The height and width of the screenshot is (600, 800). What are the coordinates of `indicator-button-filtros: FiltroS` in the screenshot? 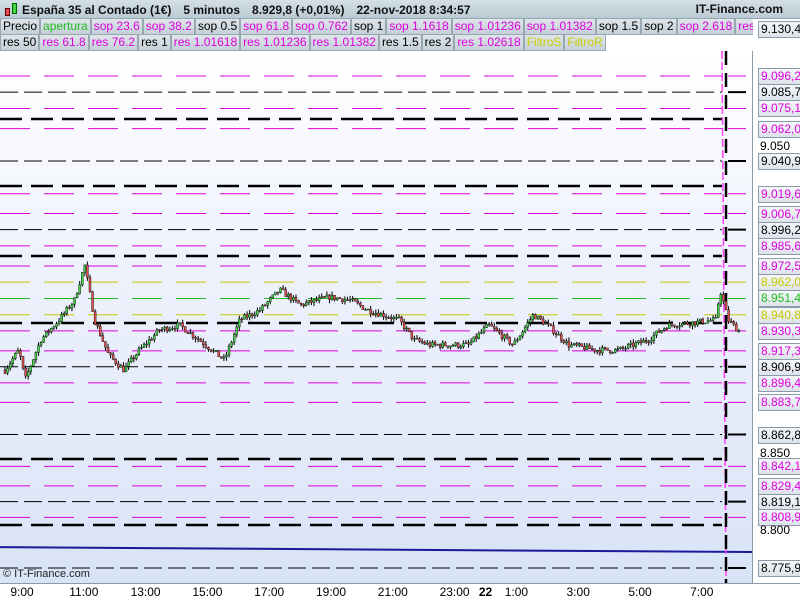 It's located at (544, 42).